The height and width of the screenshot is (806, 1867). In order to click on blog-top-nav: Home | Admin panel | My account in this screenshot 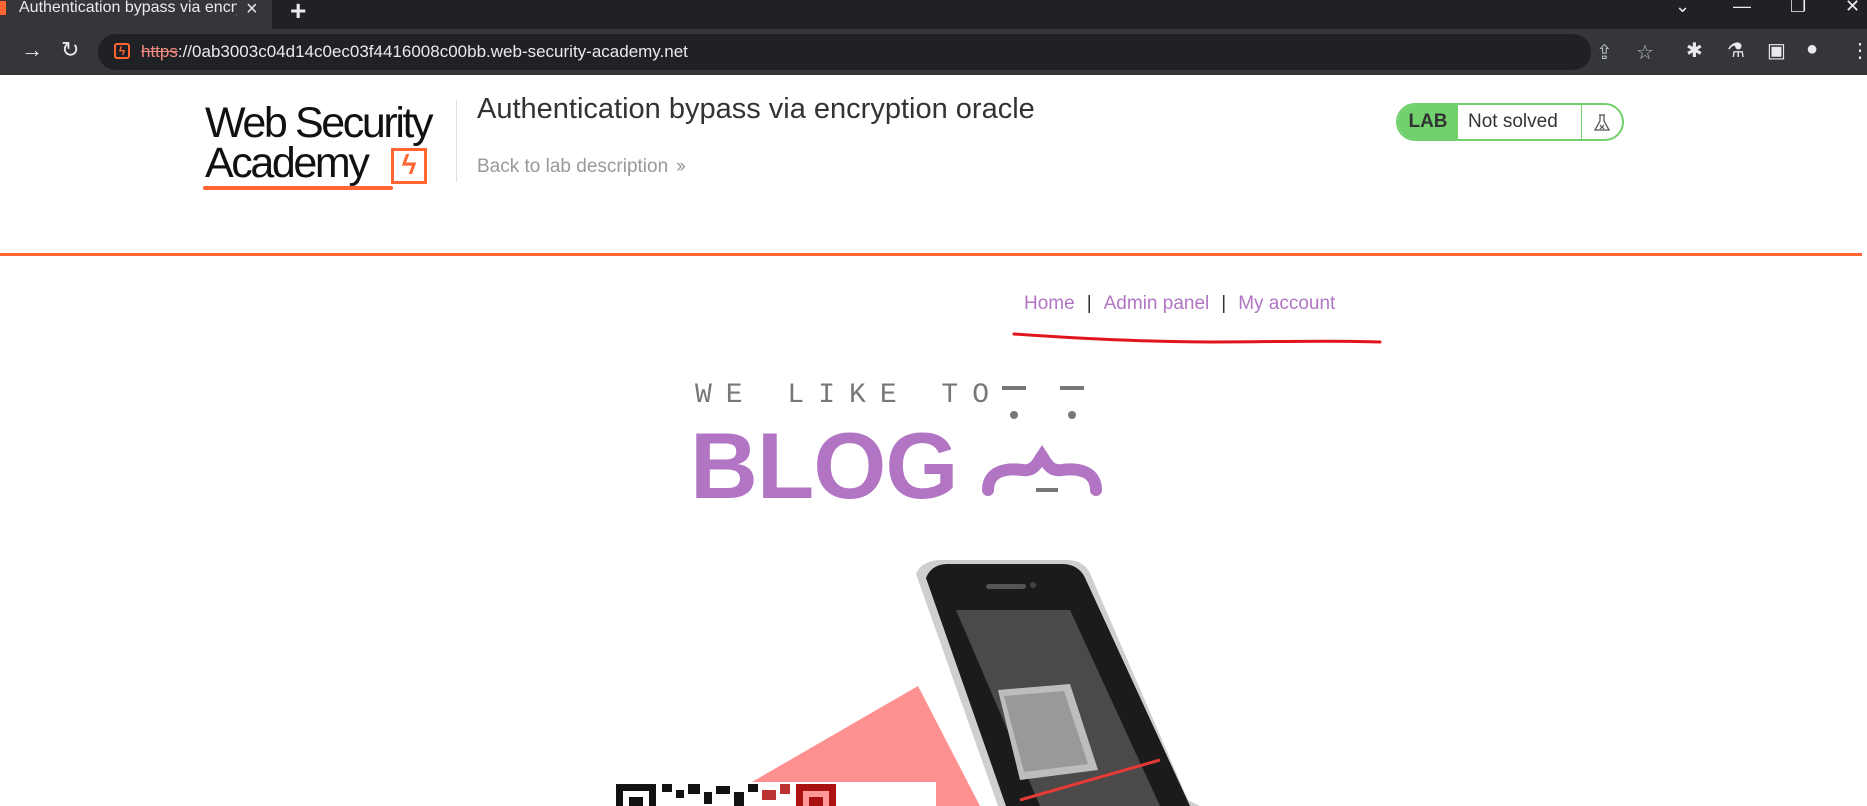, I will do `click(1179, 304)`.